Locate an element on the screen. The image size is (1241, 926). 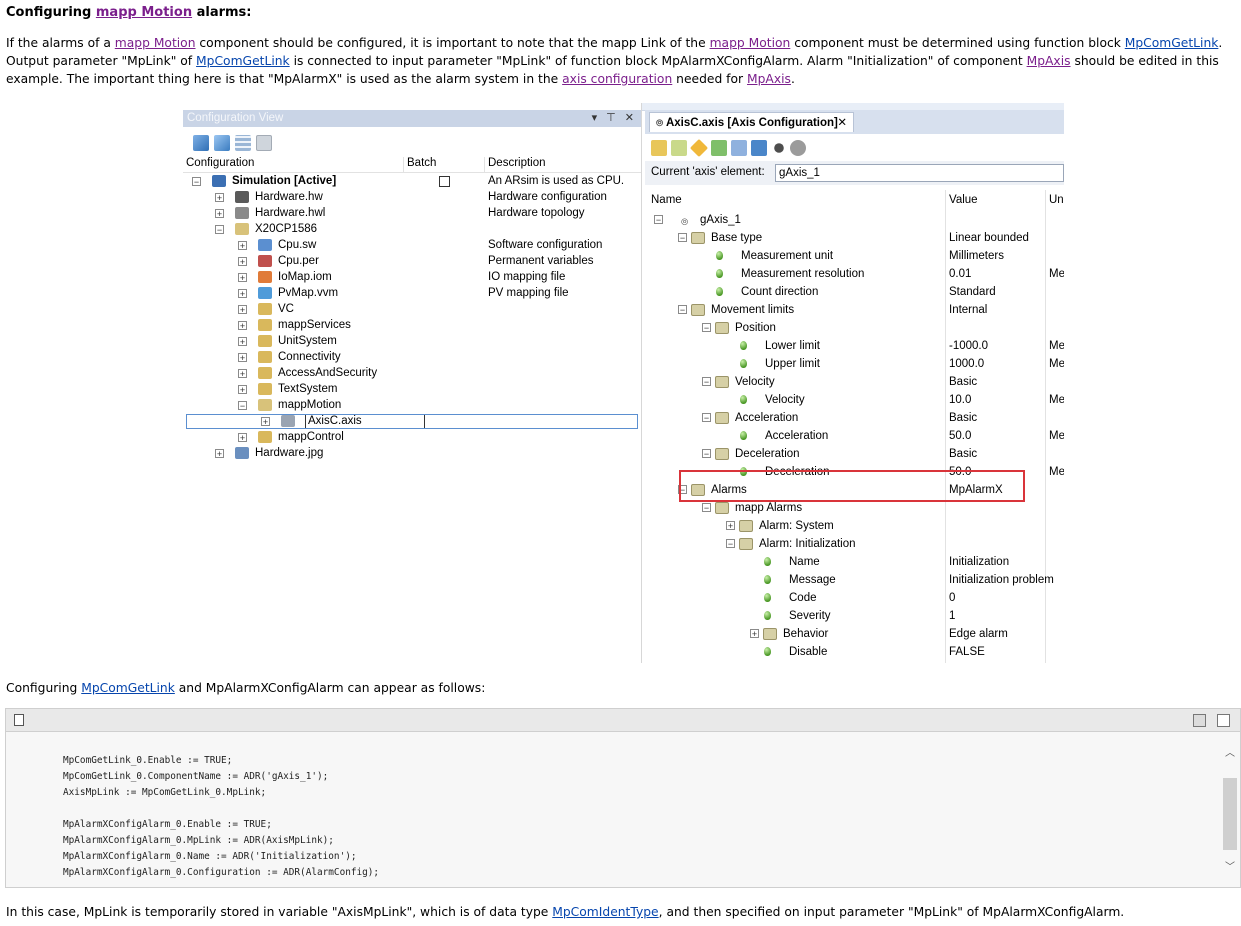
property-row: − Base type Linear bounded is located at coordinates (854, 238).